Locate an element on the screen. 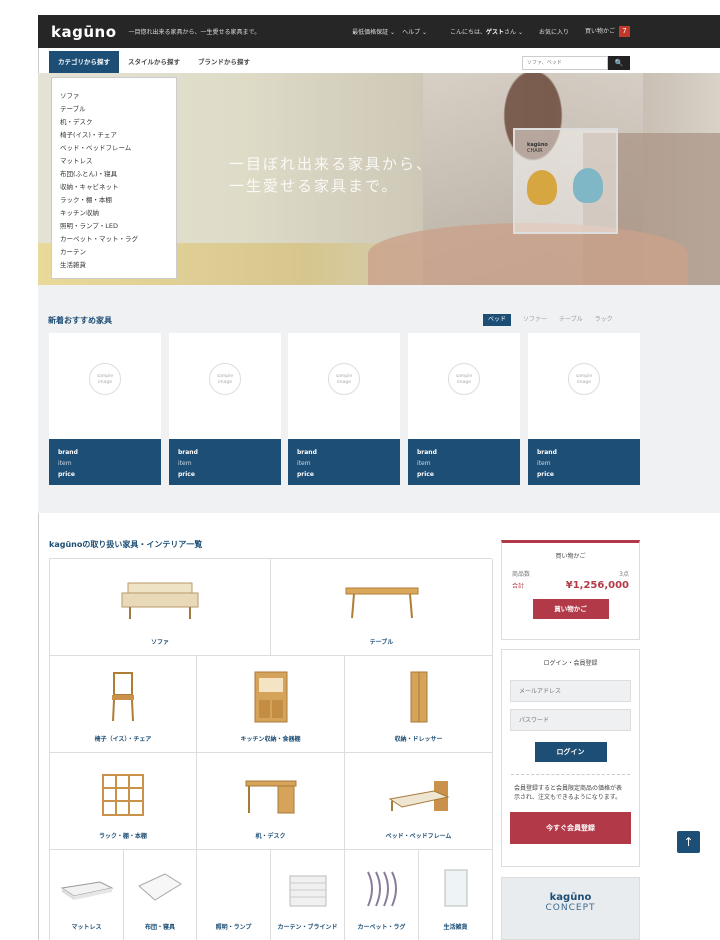  hero-copy: 一目ぼれ出来る家具から、 一生愛せる家具まで。 is located at coordinates (331, 175).